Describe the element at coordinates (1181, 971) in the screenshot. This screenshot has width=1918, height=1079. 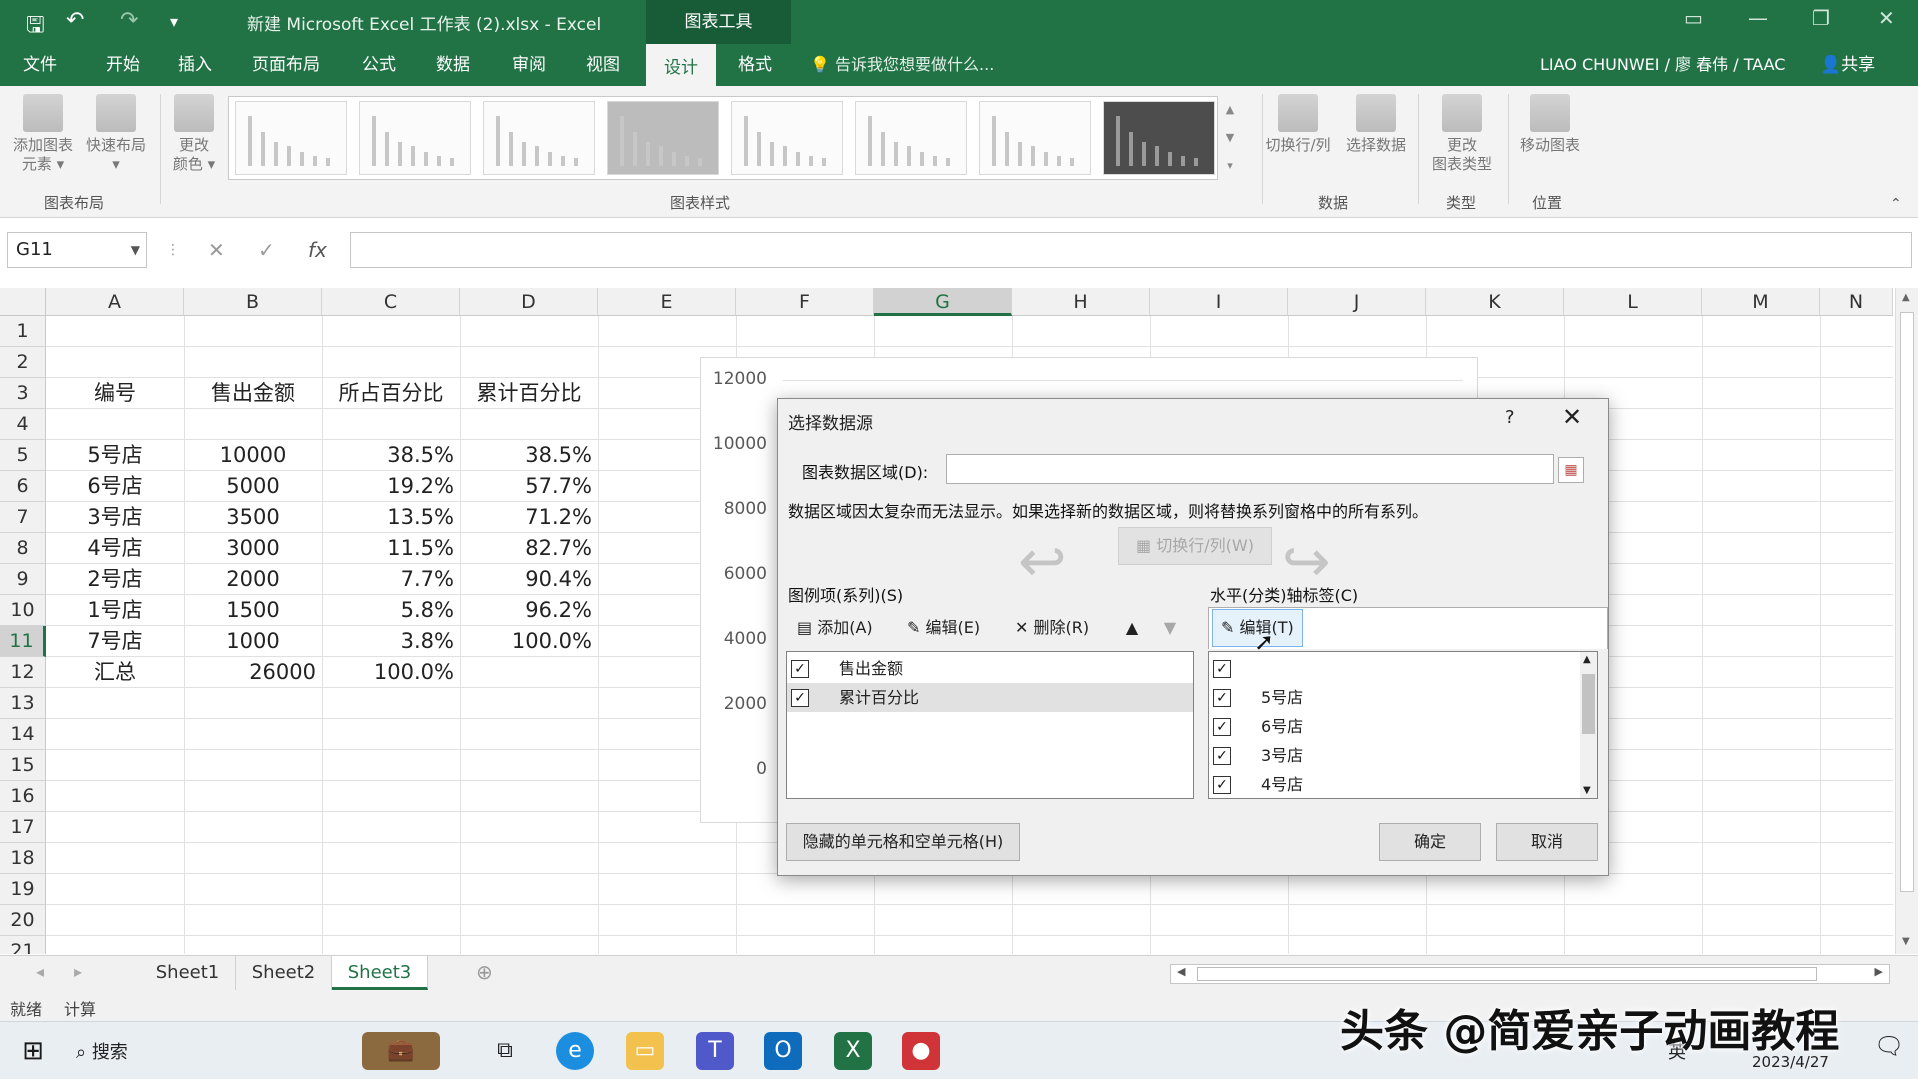
I see `scroll-left-icon: ◀` at that location.